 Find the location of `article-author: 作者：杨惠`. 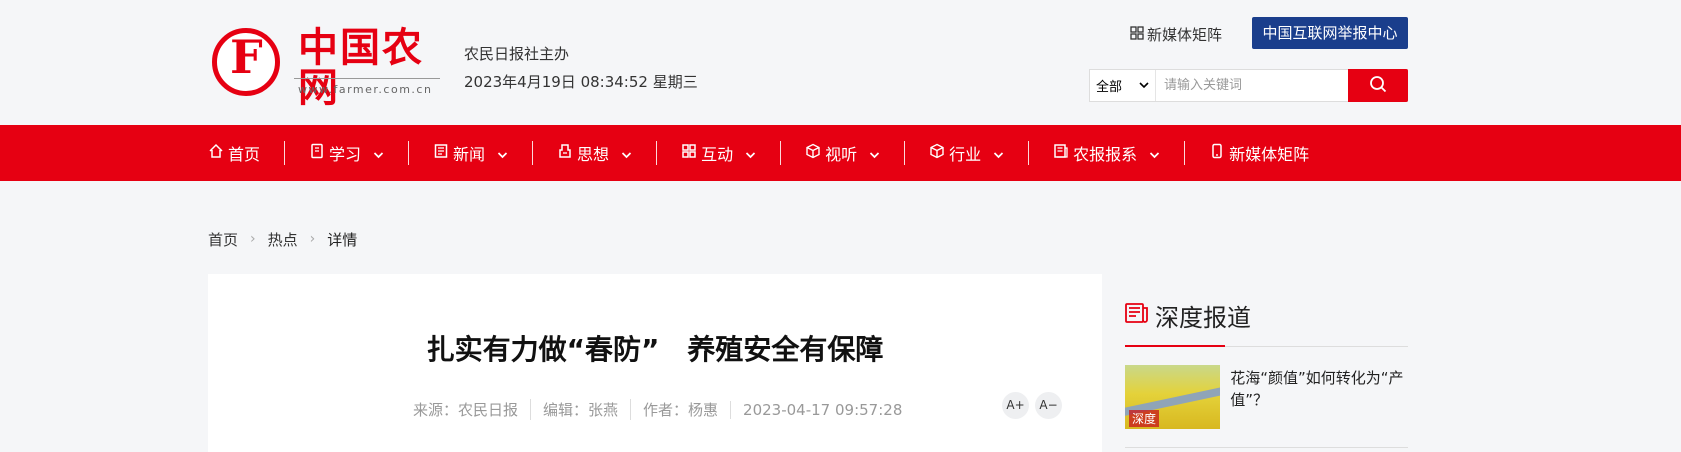

article-author: 作者：杨惠 is located at coordinates (680, 409).